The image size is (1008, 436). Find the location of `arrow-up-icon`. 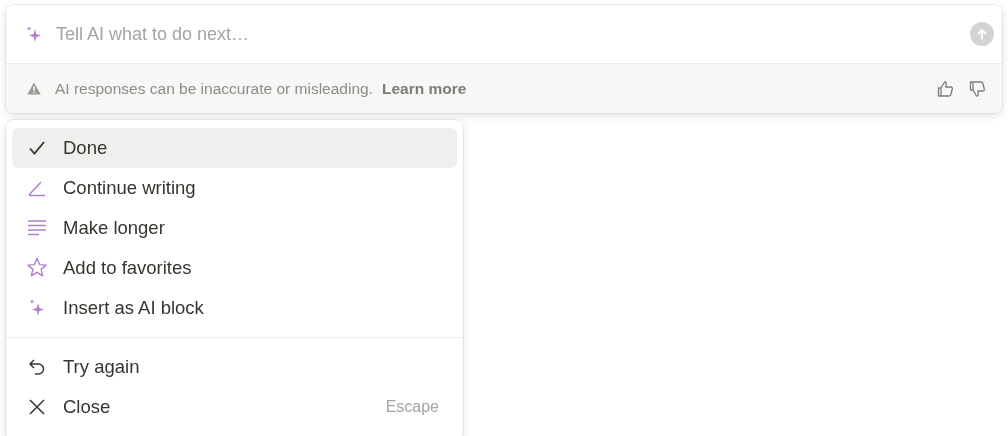

arrow-up-icon is located at coordinates (982, 34).